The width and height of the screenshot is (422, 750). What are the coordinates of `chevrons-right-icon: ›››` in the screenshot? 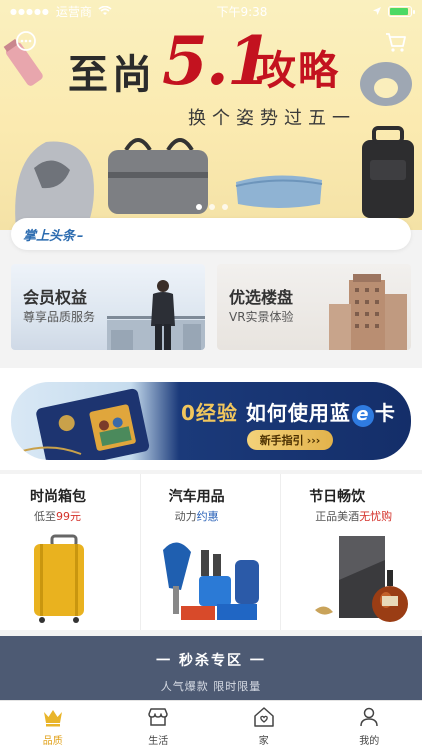 It's located at (313, 440).